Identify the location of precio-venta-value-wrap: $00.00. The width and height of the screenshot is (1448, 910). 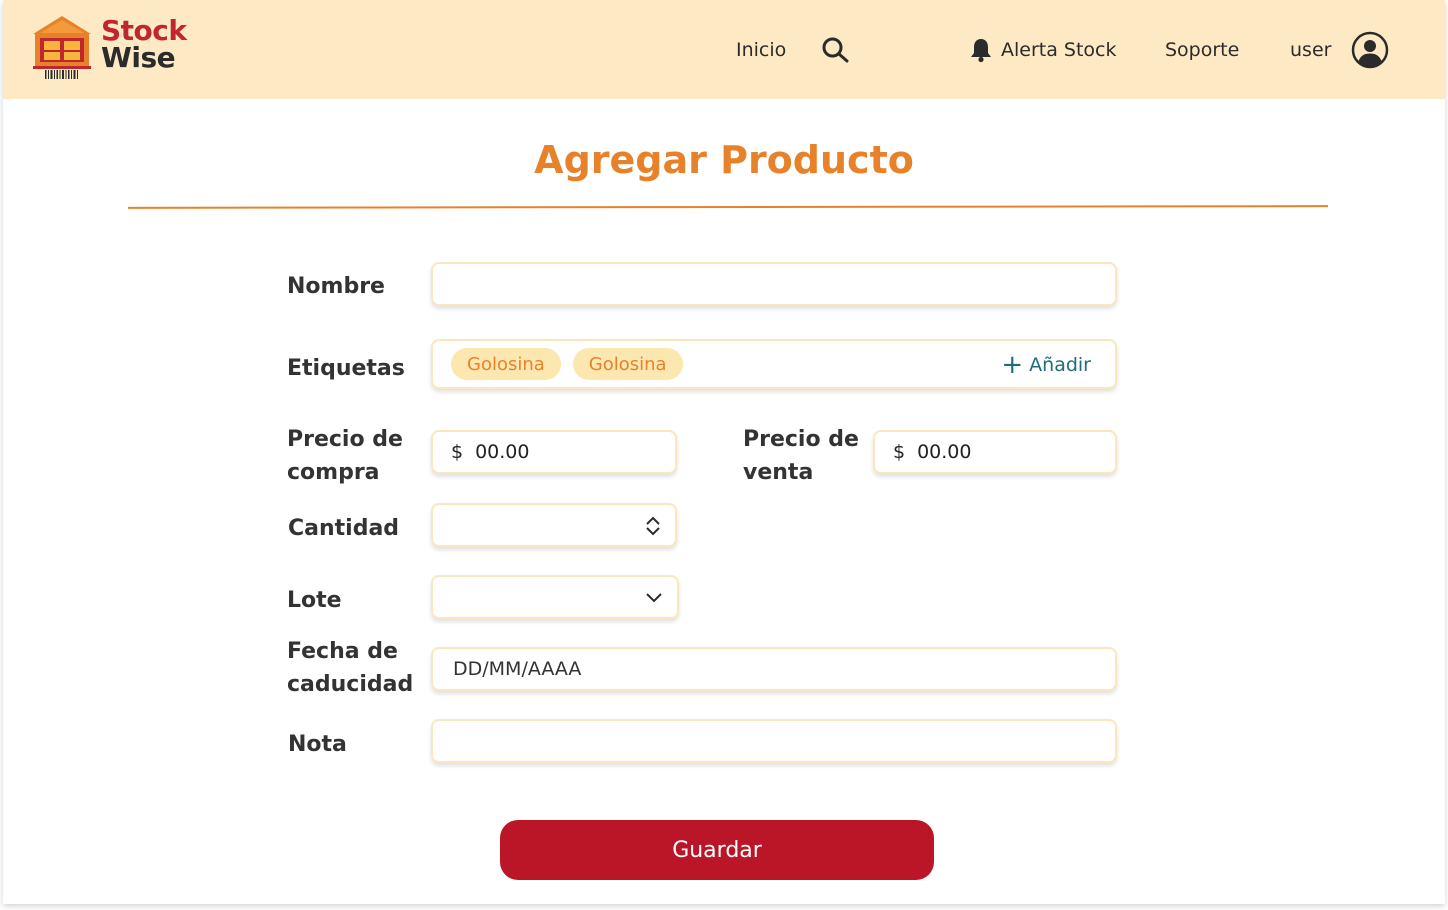
(923, 452).